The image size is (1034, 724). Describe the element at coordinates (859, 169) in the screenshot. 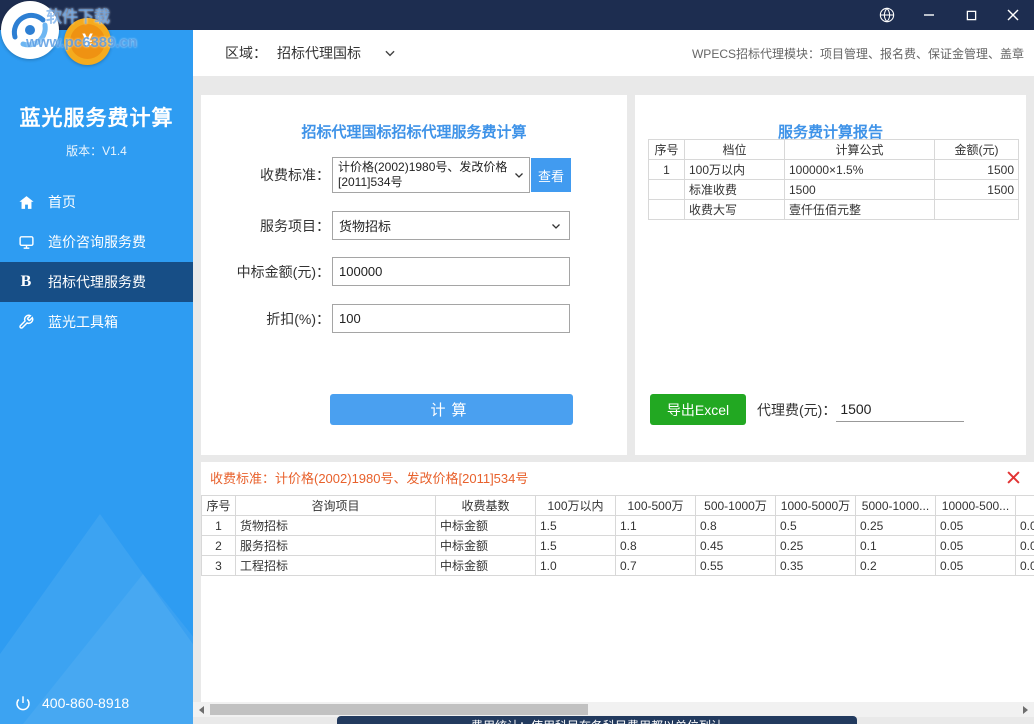

I see `table-cell: 100000×1.5%` at that location.